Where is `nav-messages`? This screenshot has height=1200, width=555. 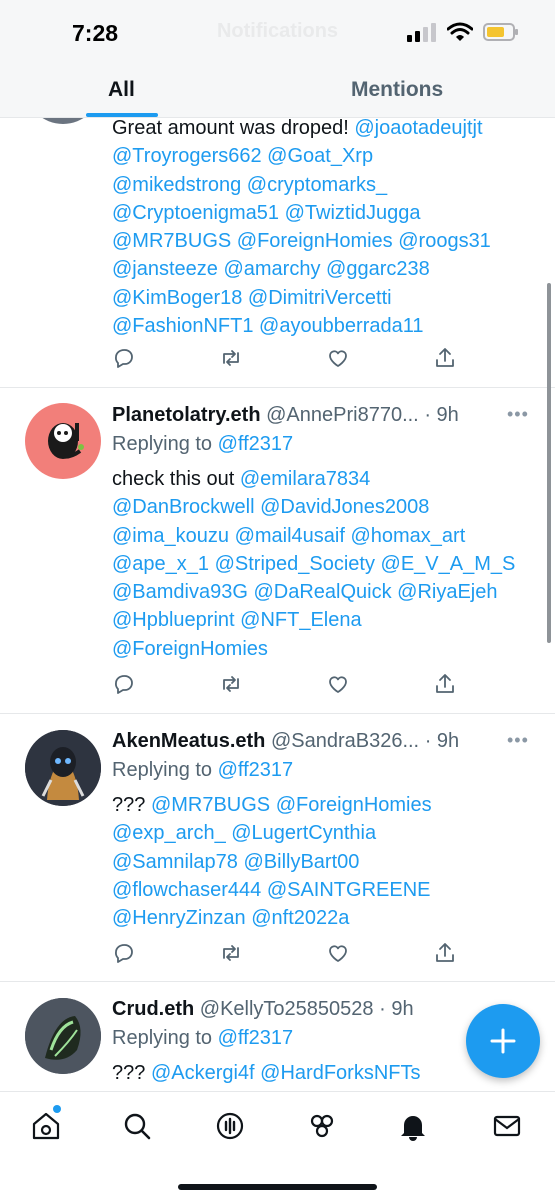 nav-messages is located at coordinates (507, 1126).